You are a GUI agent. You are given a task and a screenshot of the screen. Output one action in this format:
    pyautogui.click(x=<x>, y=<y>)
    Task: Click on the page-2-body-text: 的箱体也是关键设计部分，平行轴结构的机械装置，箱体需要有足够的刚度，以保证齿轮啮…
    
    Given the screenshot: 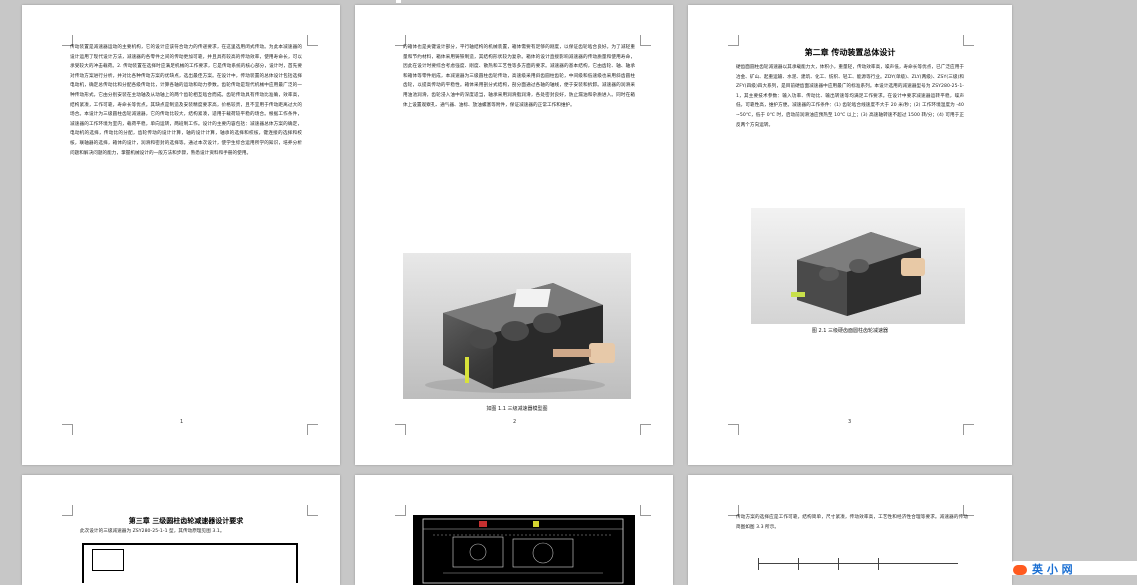 What is the action you would take?
    pyautogui.click(x=519, y=76)
    